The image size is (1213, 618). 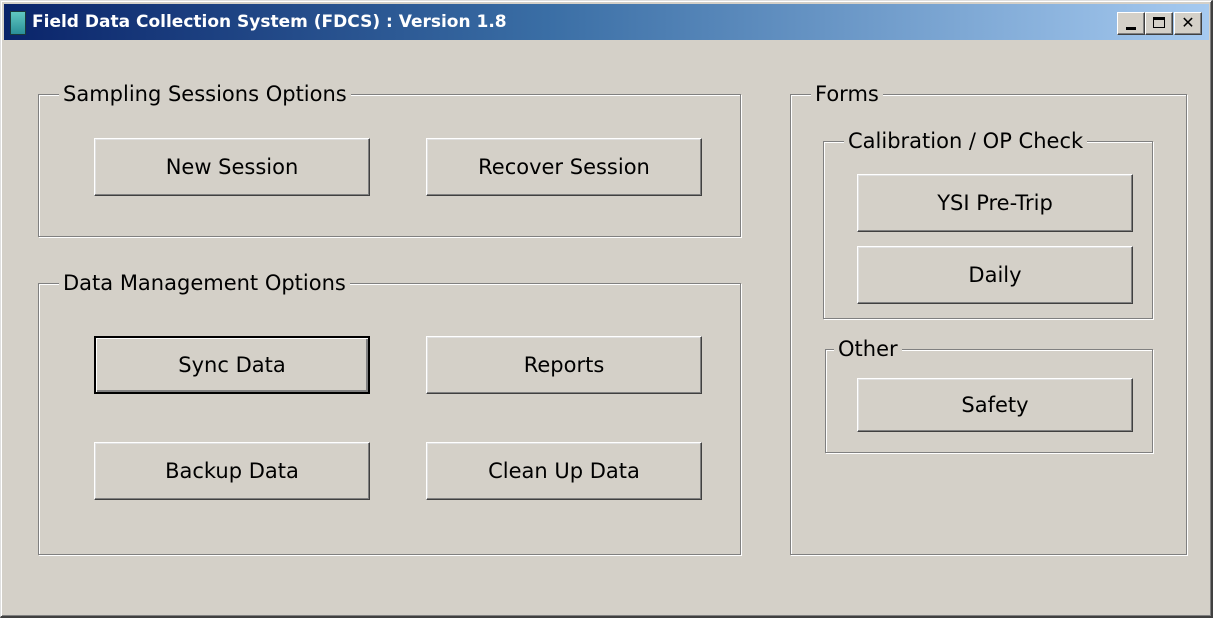 I want to click on clean-up-data-button: Clean Up Data, so click(x=564, y=471).